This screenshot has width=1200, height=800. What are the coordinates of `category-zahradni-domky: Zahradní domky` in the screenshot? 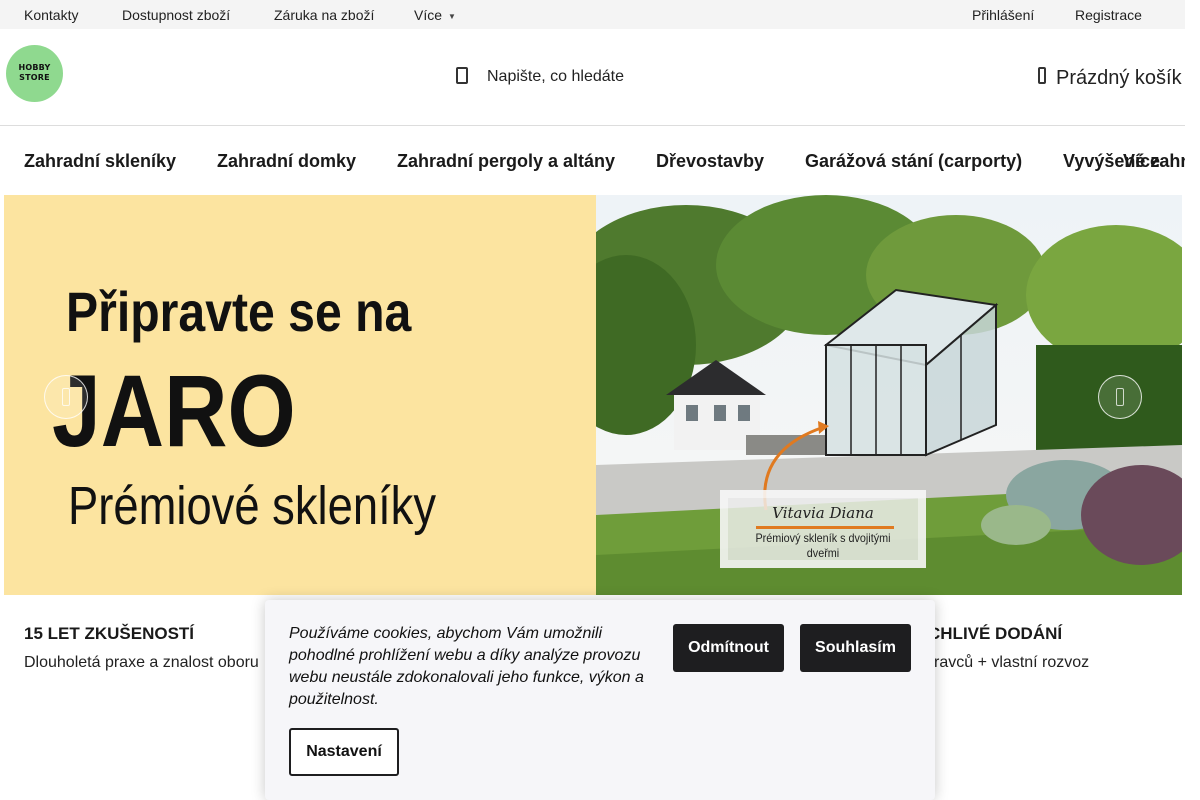 It's located at (286, 161).